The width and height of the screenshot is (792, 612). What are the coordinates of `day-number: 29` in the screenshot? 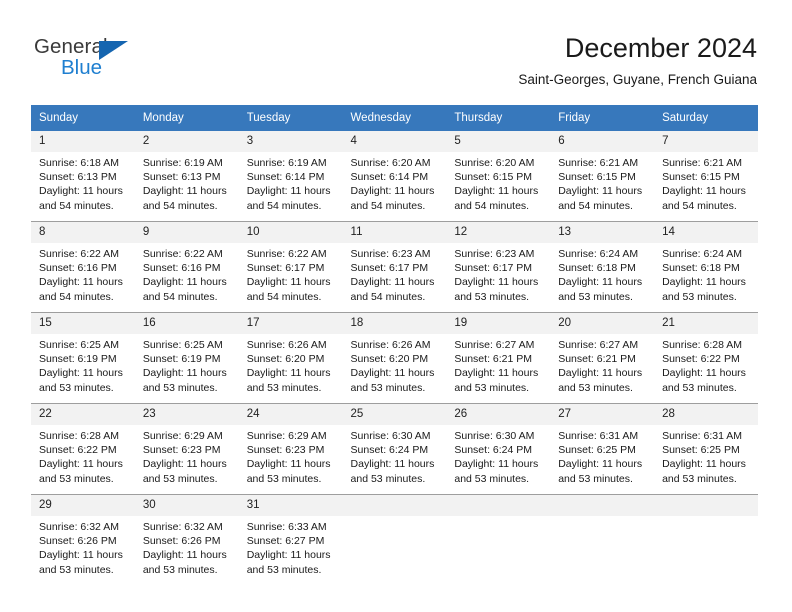 It's located at (83, 505).